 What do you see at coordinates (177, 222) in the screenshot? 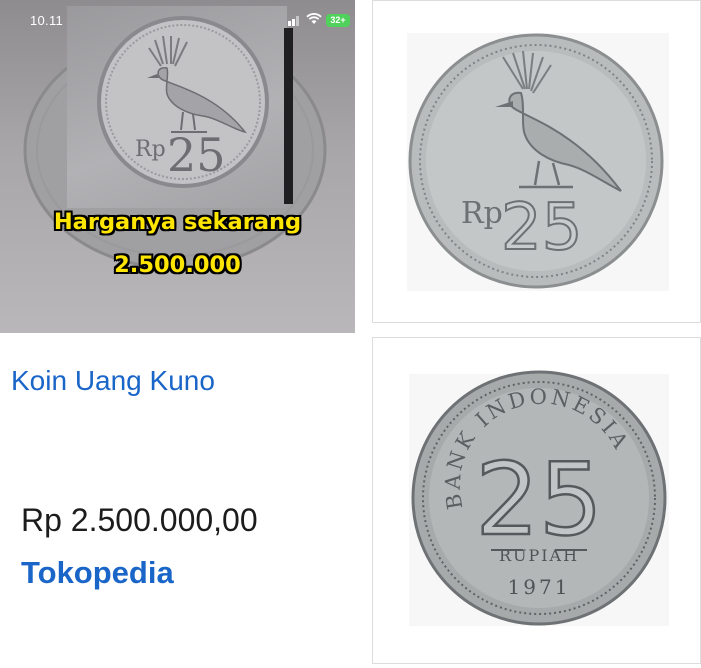
I see `caption-line-1: Harganya sekarang` at bounding box center [177, 222].